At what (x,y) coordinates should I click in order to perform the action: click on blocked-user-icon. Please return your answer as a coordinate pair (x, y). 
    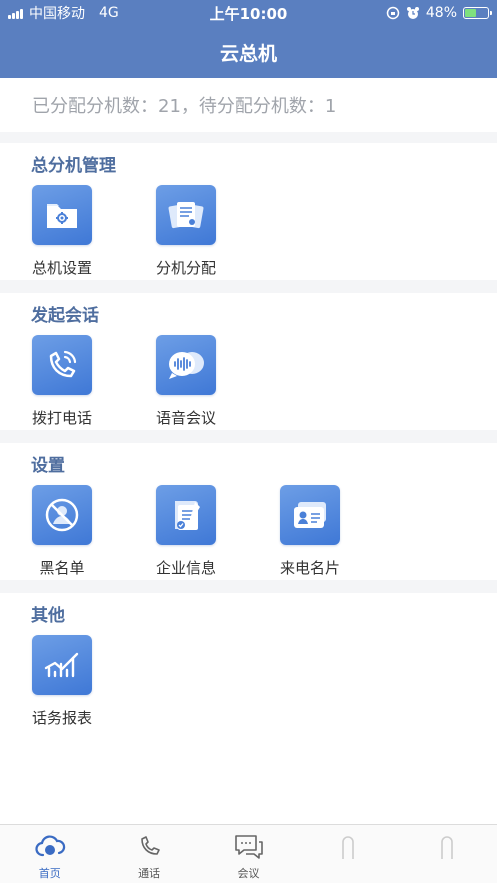
    Looking at the image, I should click on (62, 515).